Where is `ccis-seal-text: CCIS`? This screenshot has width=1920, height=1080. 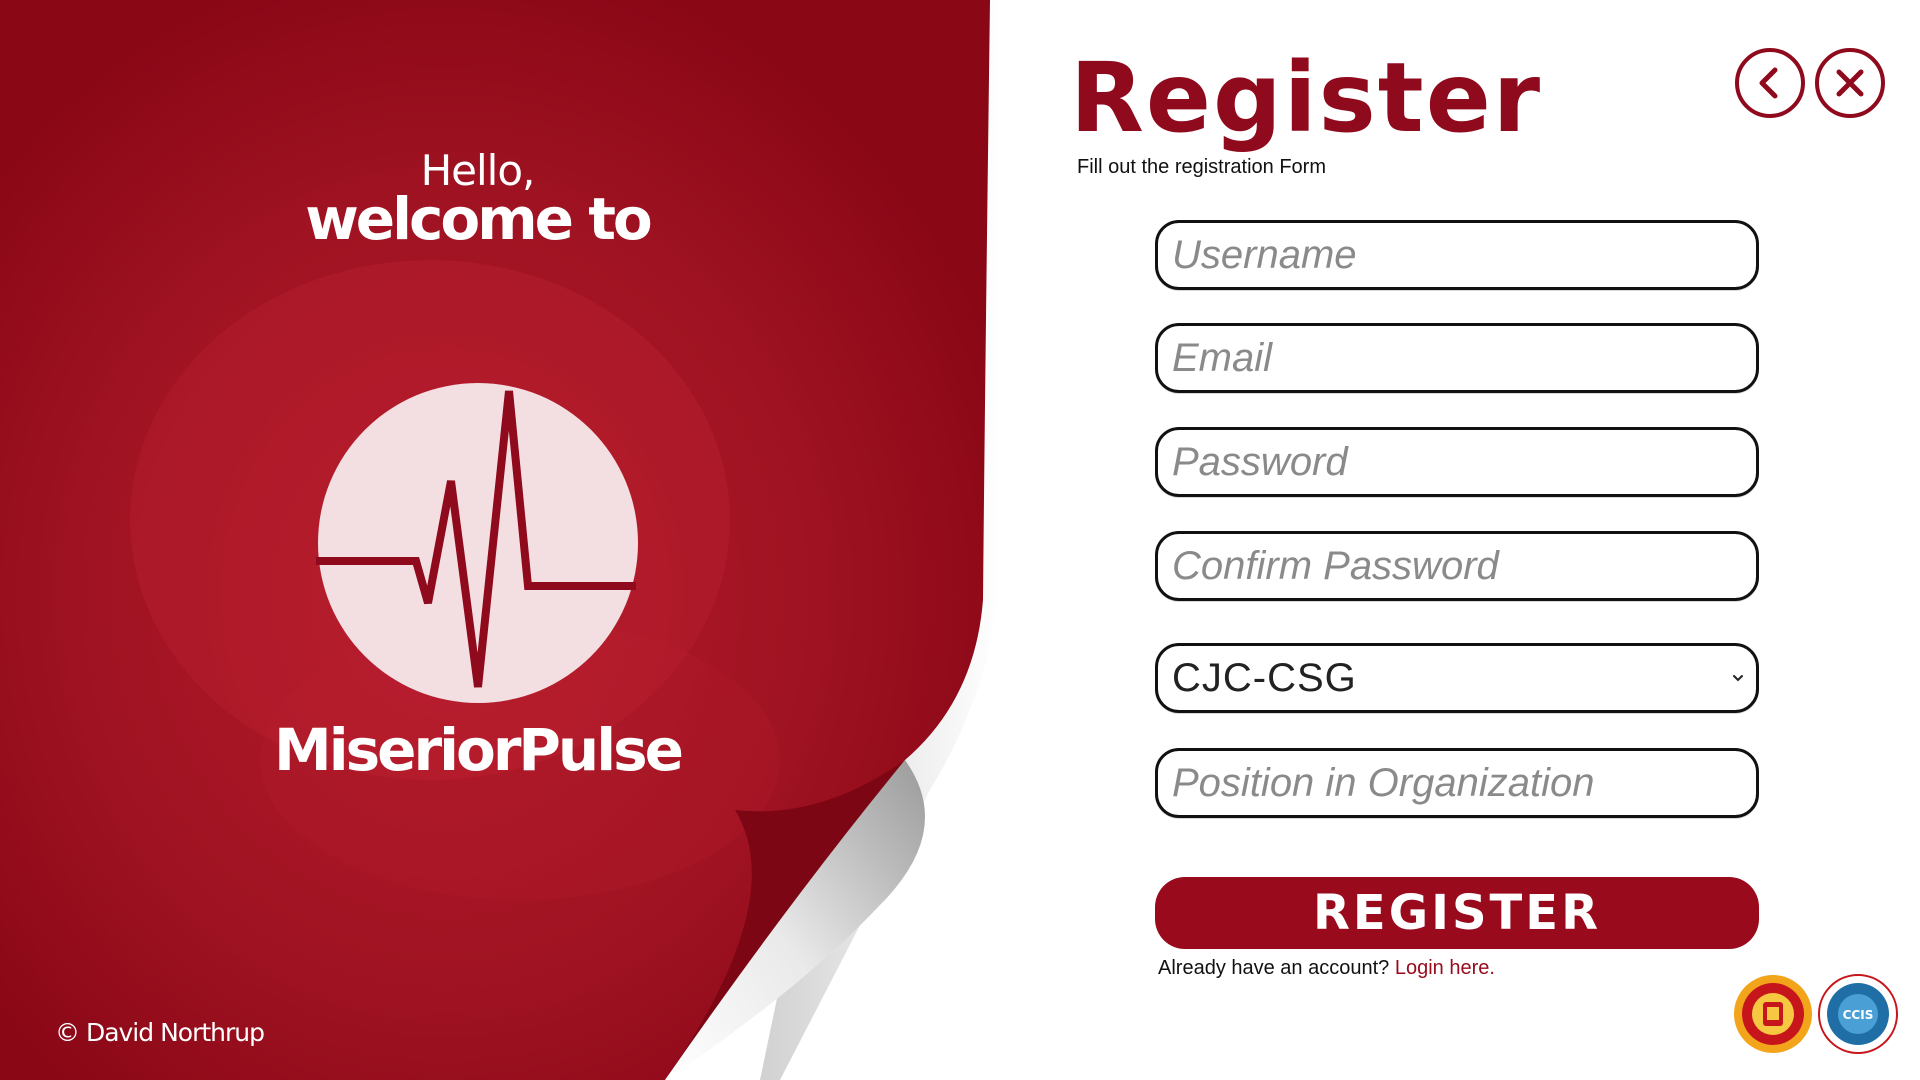 ccis-seal-text: CCIS is located at coordinates (1858, 1015).